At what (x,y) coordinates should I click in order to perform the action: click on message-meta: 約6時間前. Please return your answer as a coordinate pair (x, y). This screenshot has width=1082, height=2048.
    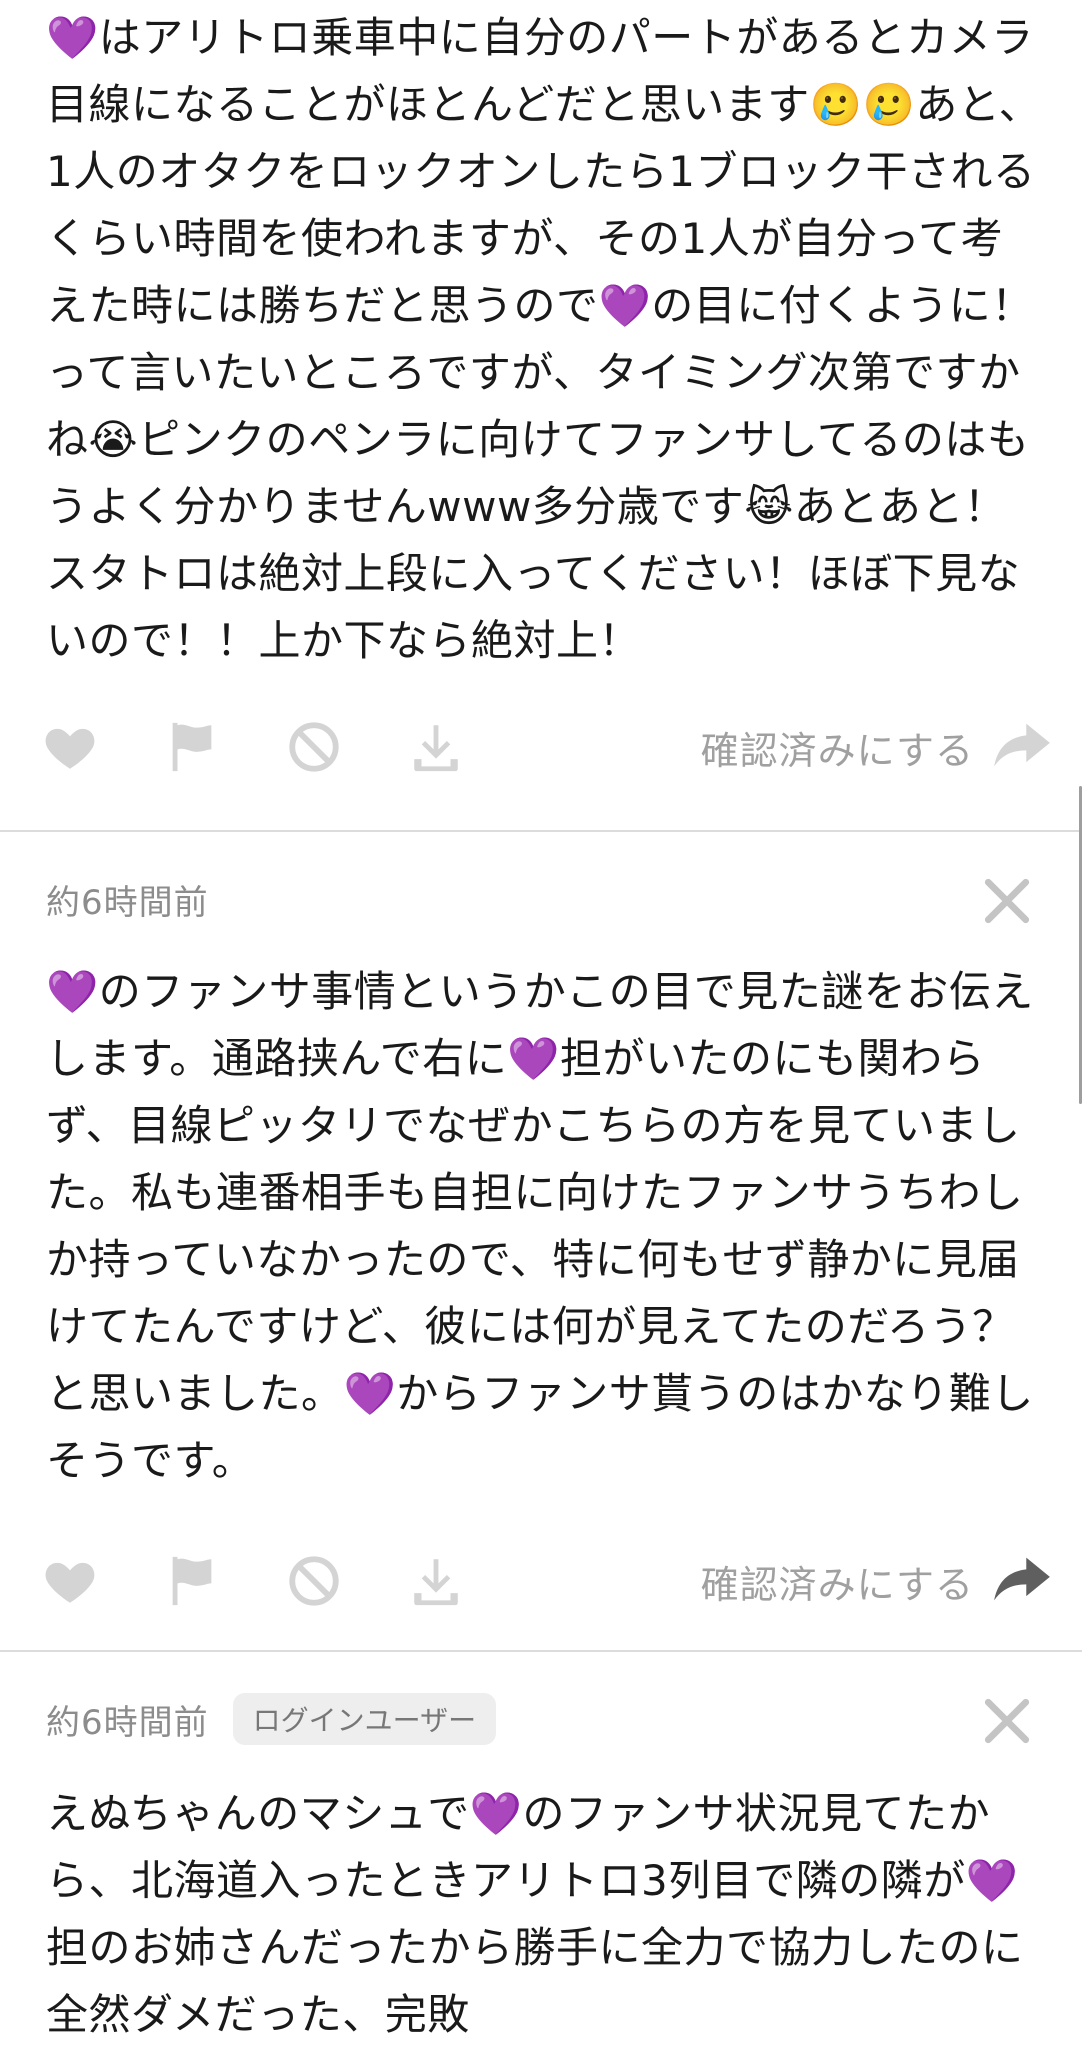
    Looking at the image, I should click on (127, 899).